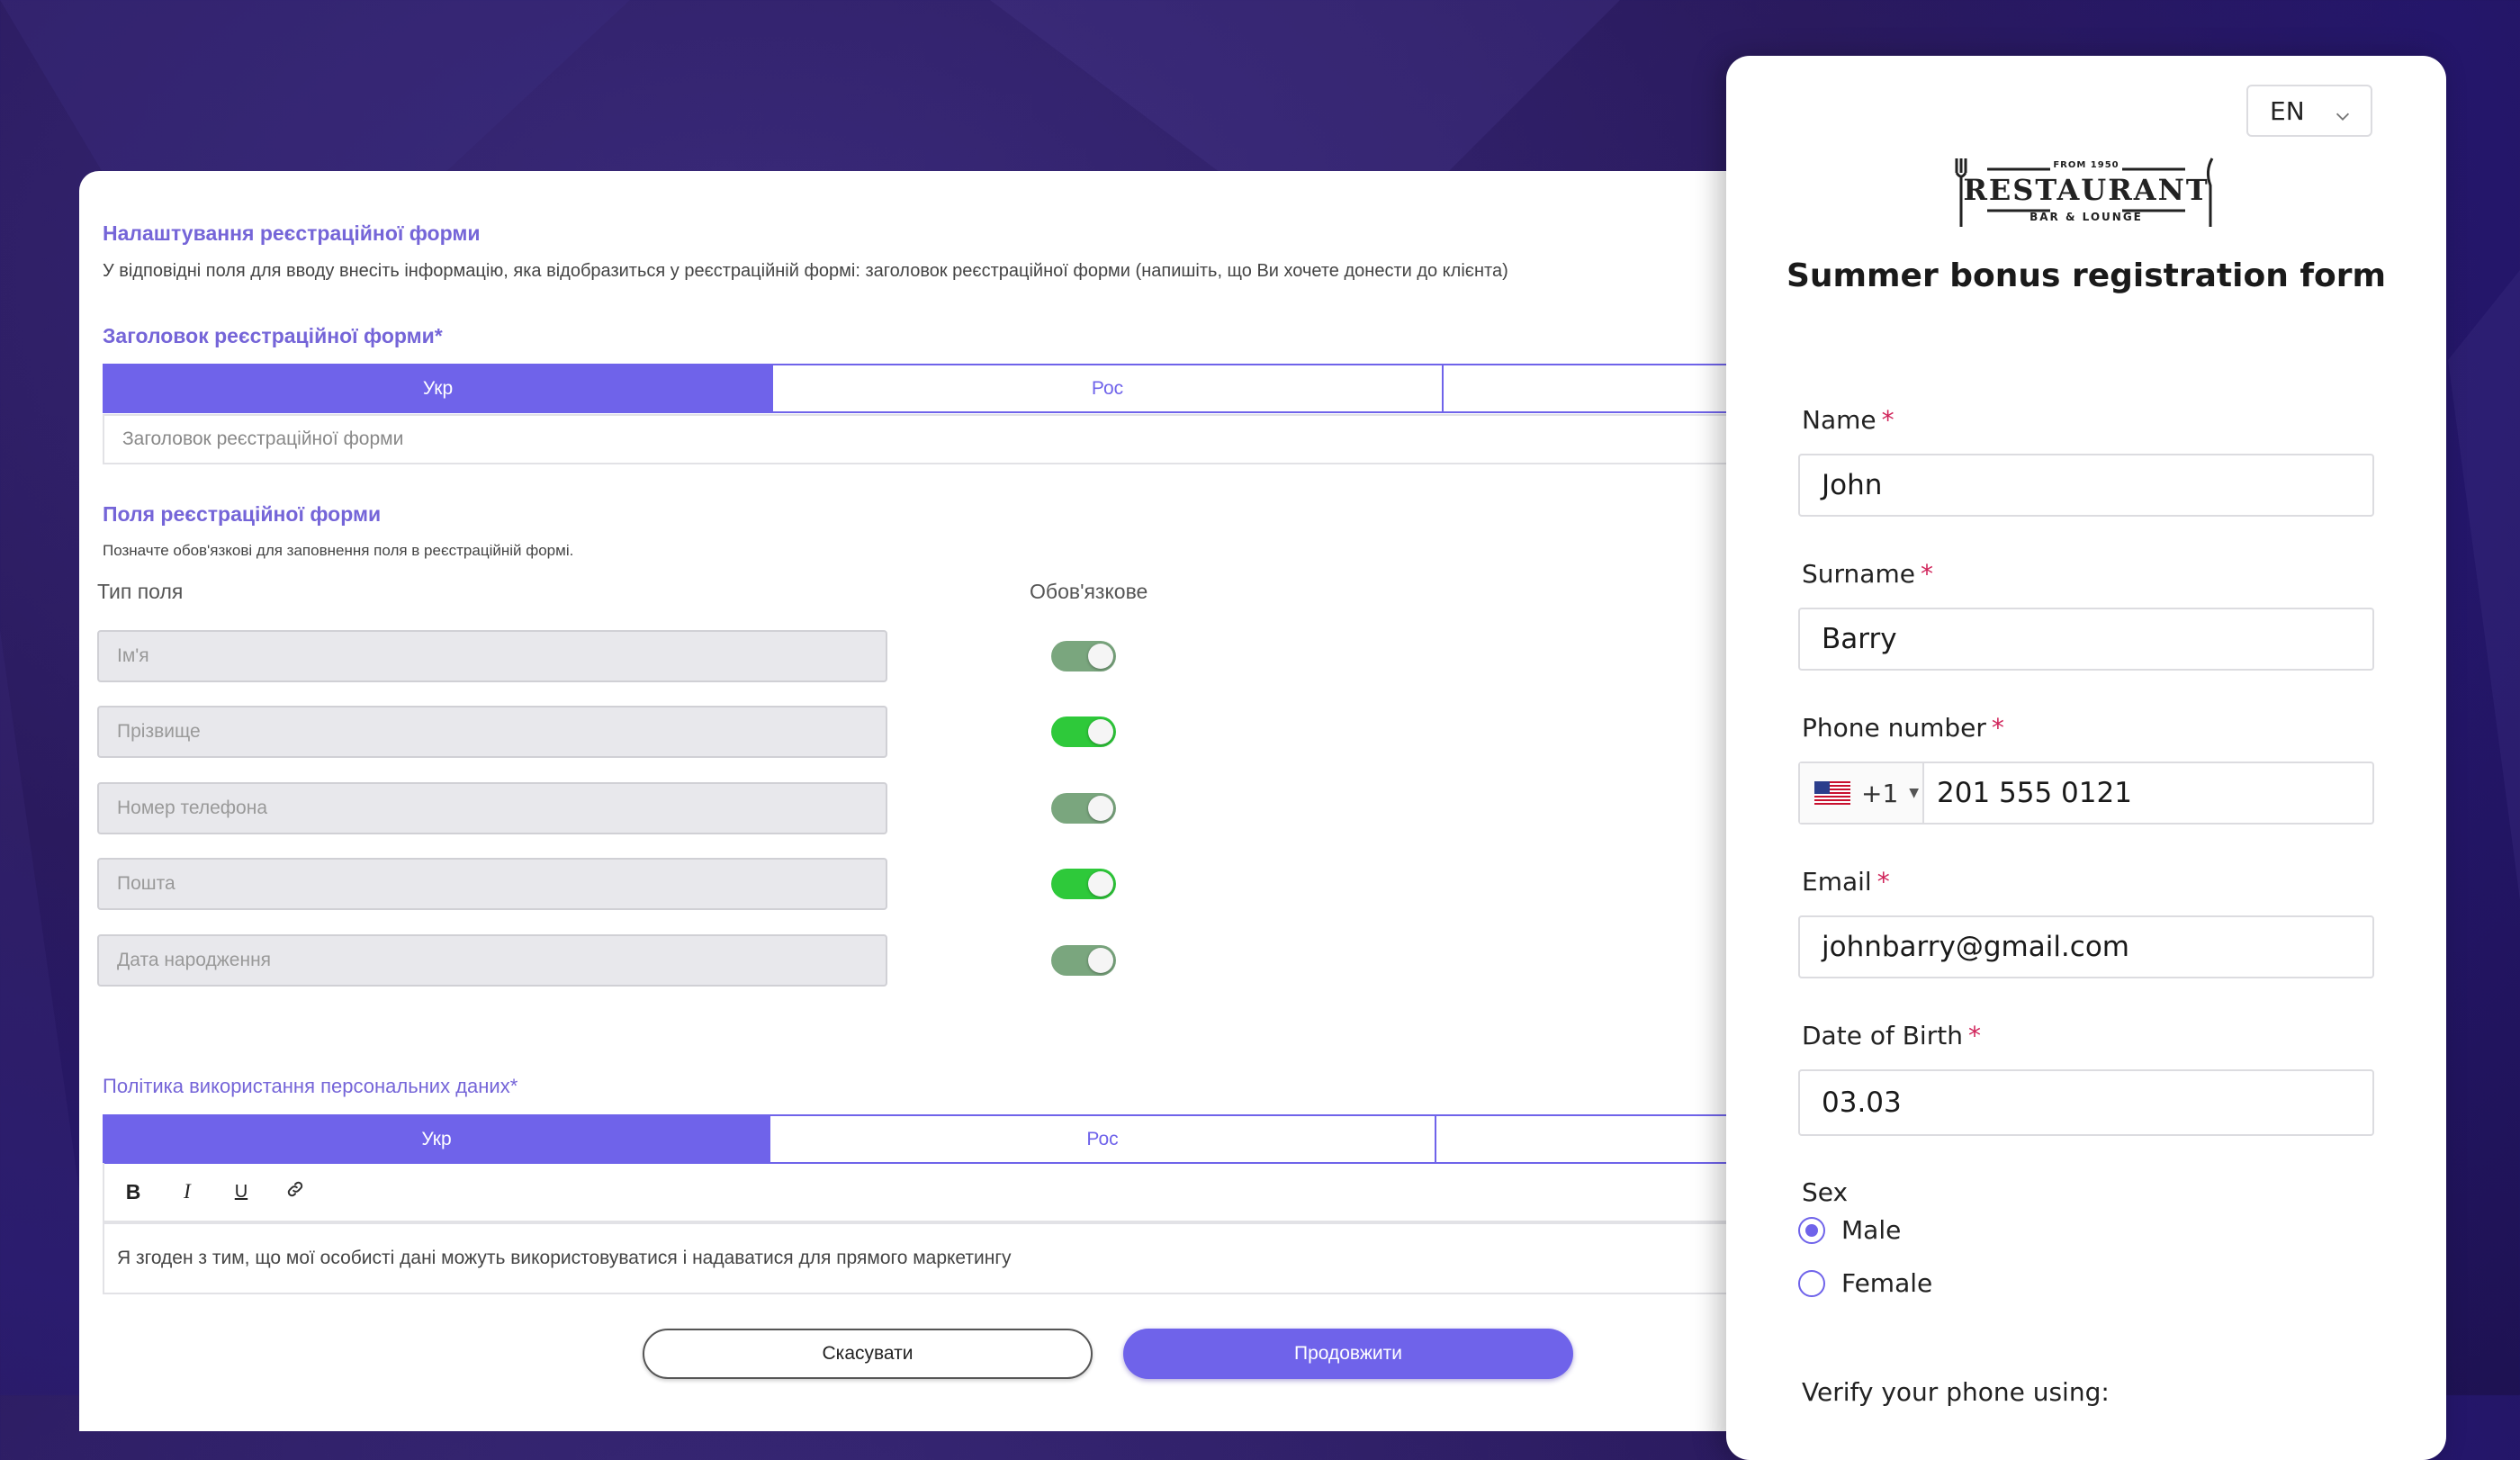  I want to click on required-toggle-name, so click(1083, 656).